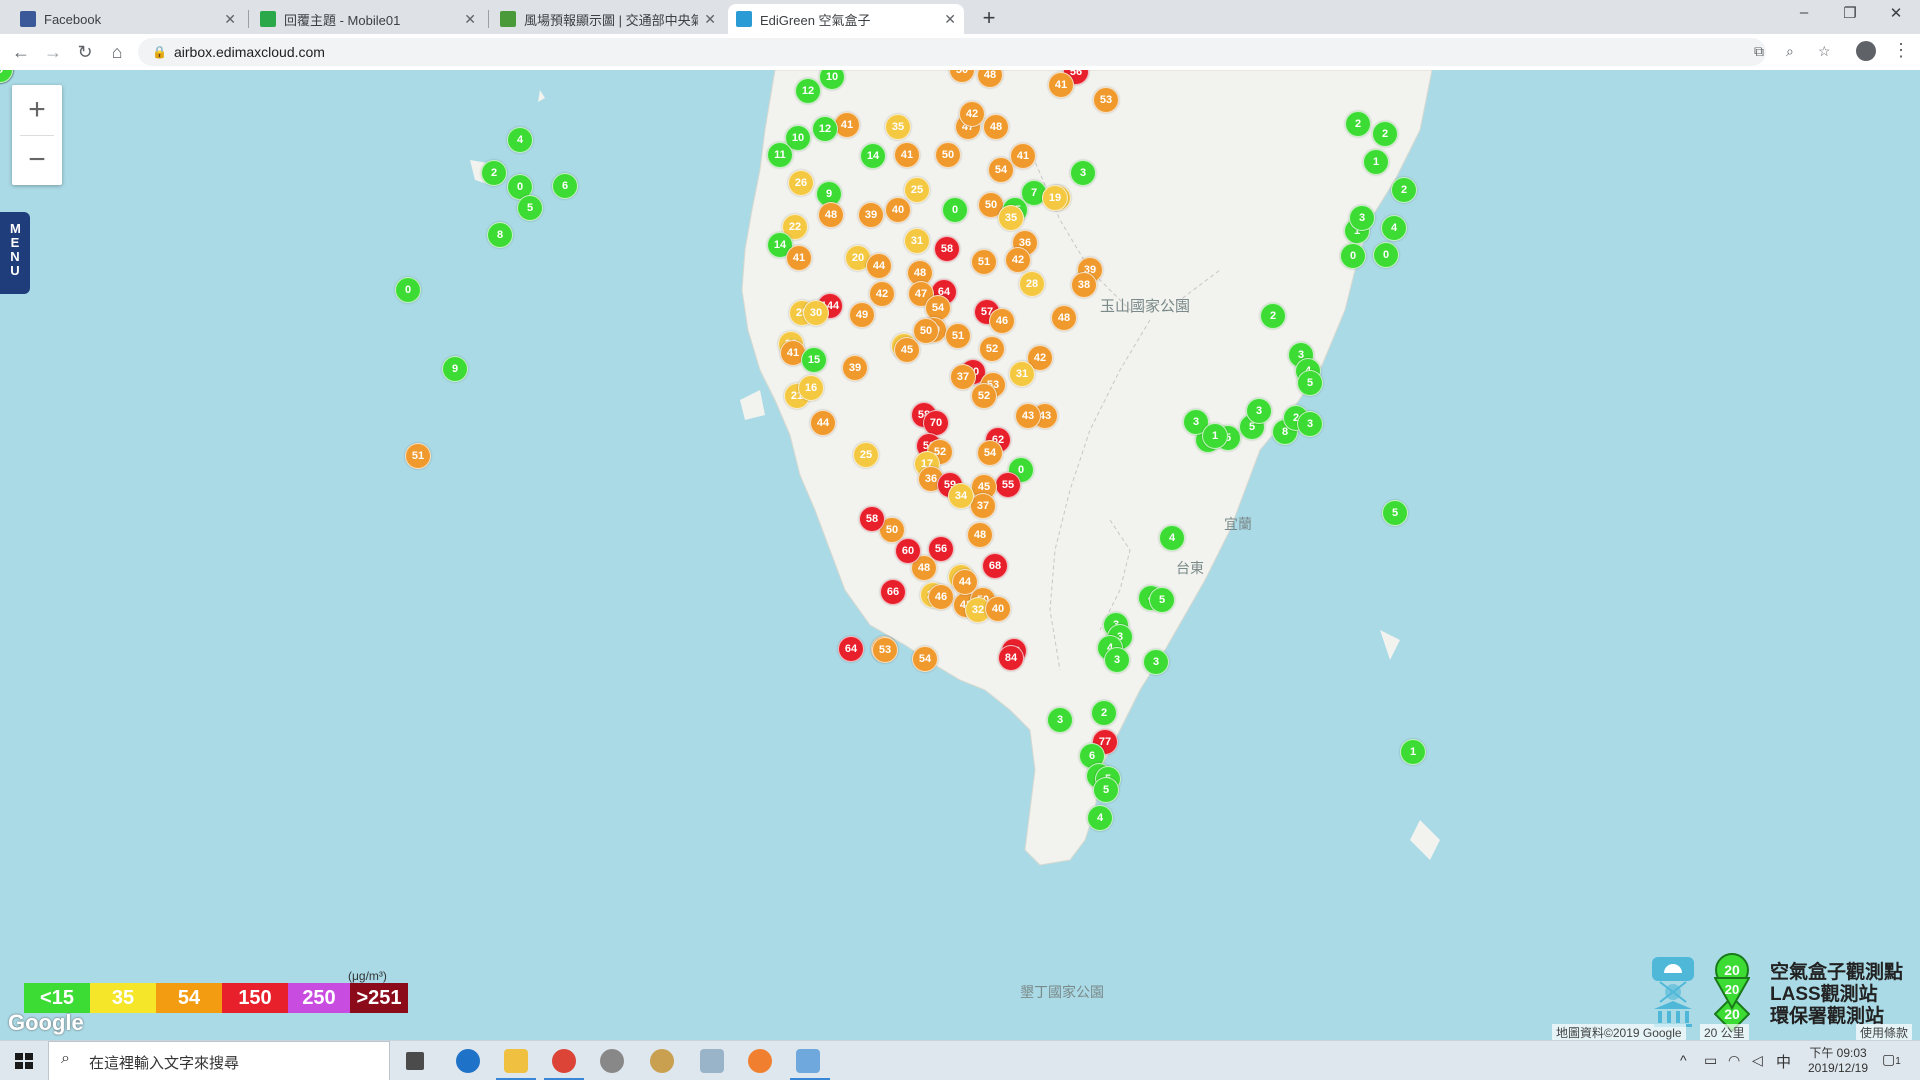 The height and width of the screenshot is (1080, 1920). I want to click on sensor-marker: 60, so click(908, 551).